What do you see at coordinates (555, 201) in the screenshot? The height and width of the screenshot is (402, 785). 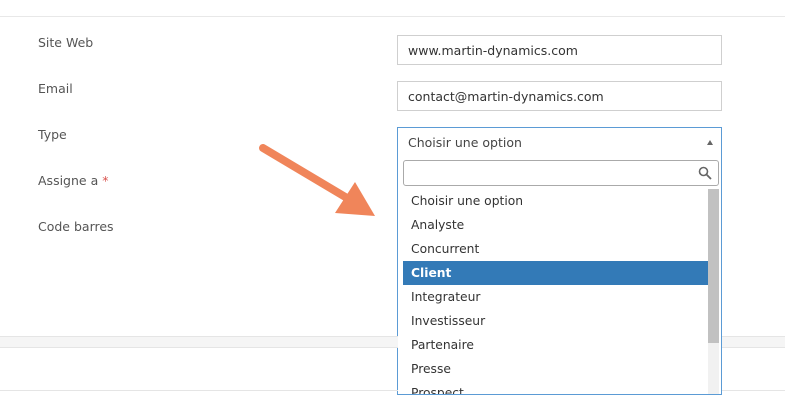 I see `dropdown-option: Choisir une option` at bounding box center [555, 201].